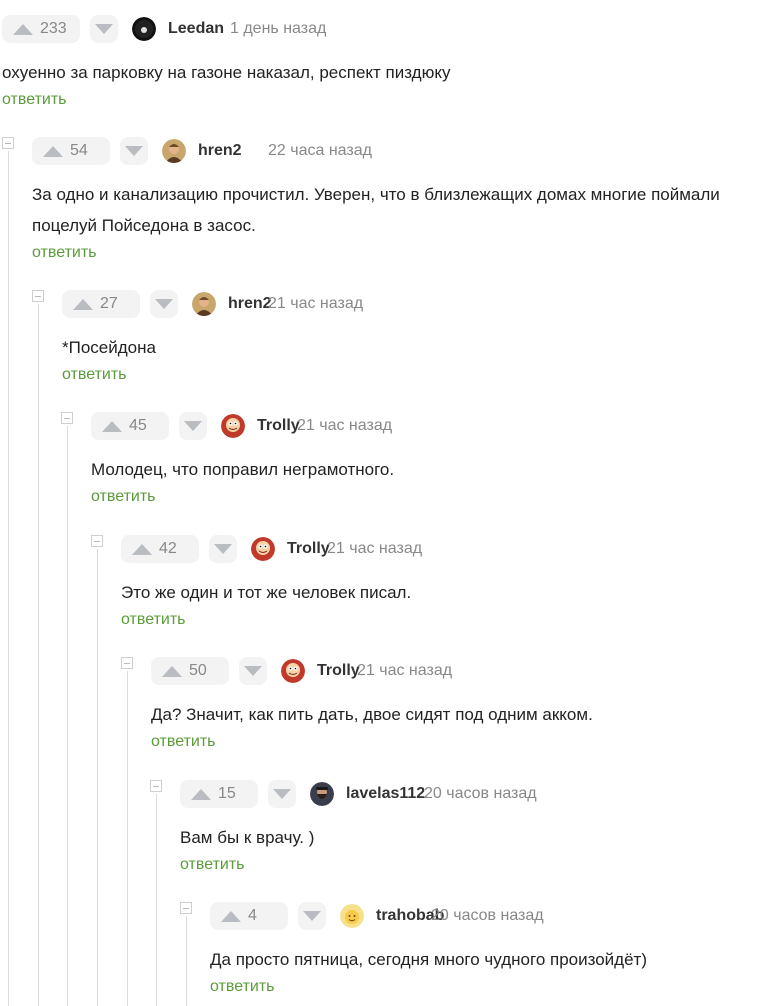  I want to click on rating-pill: 27, so click(101, 304).